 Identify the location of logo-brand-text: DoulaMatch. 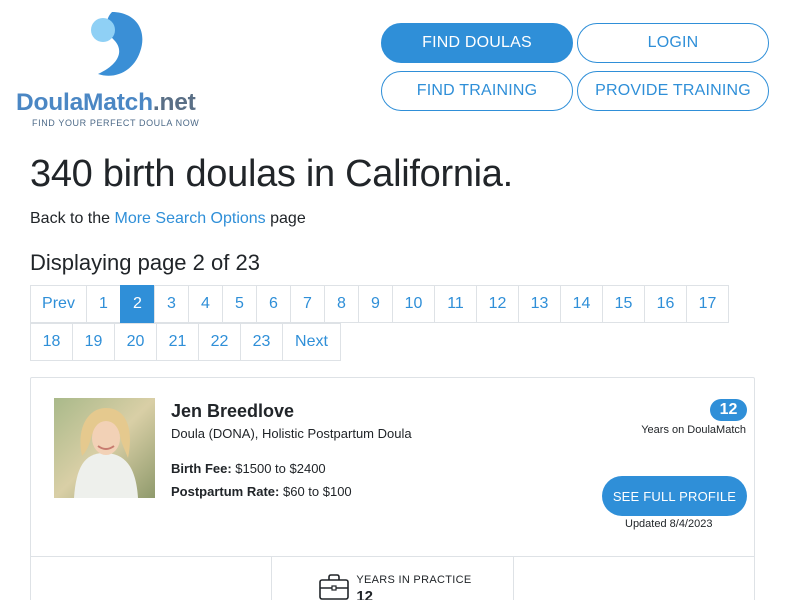
(84, 102).